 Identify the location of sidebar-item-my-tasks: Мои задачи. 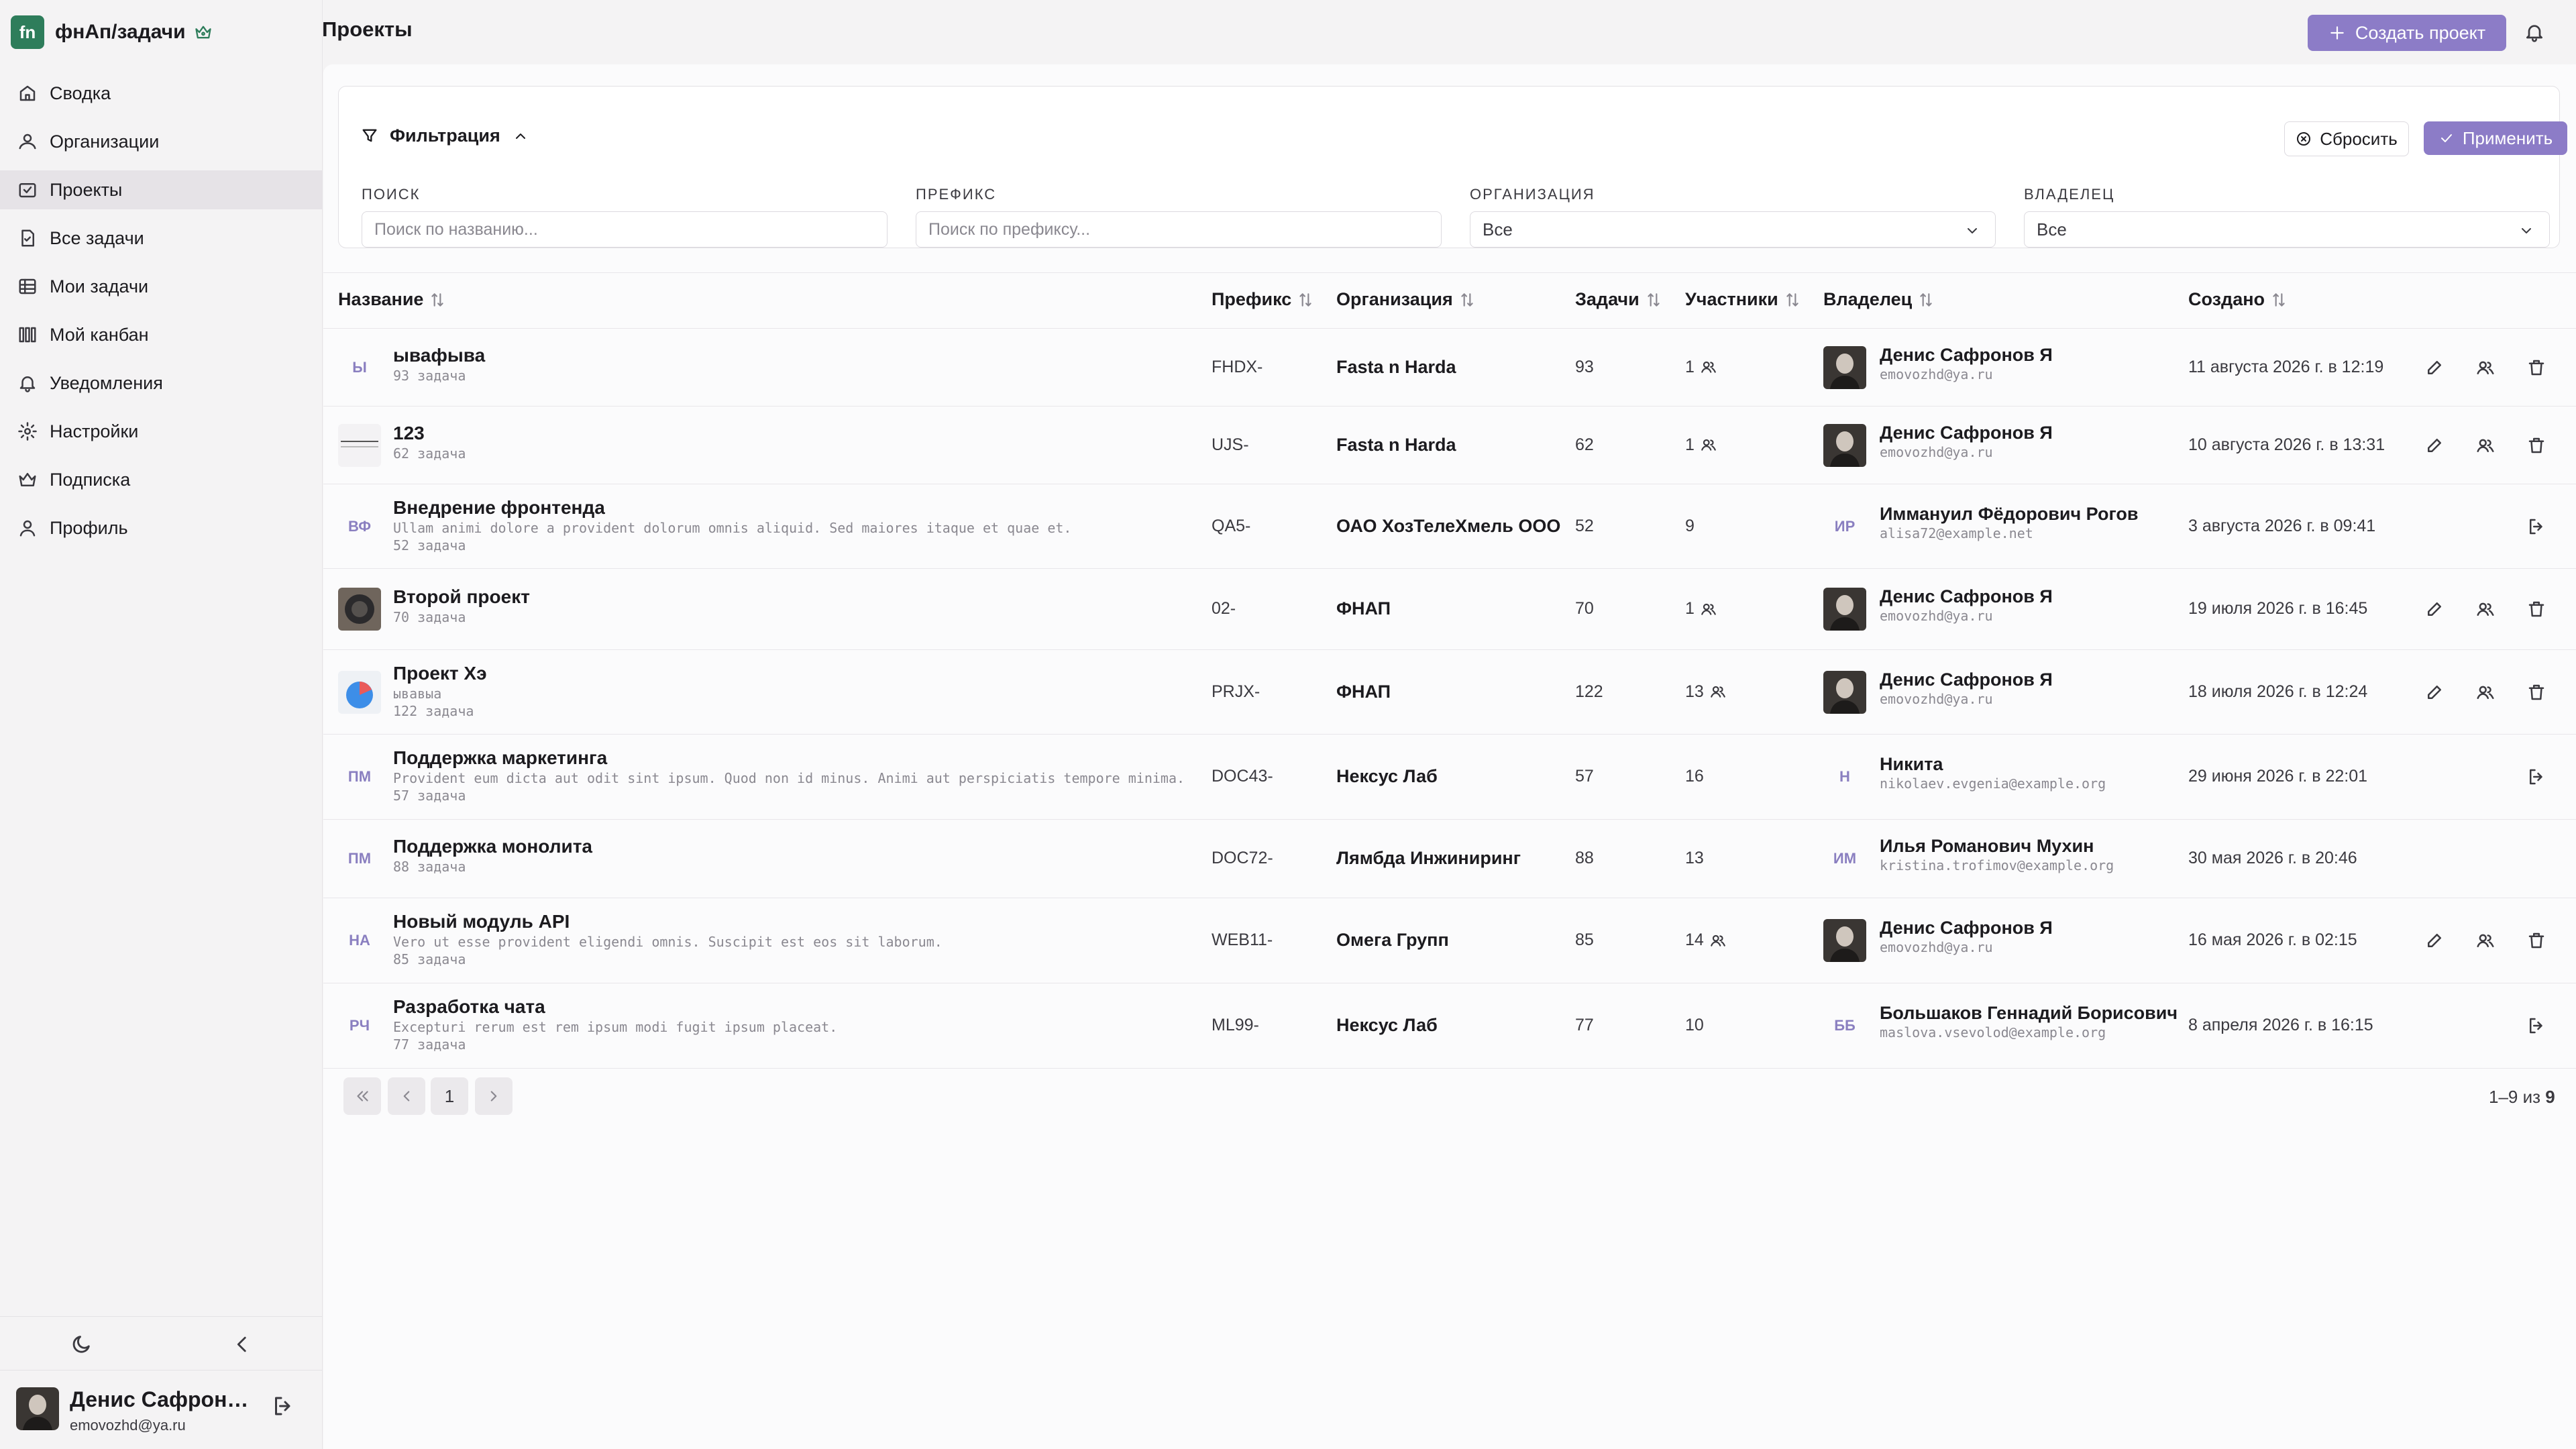
(161, 286).